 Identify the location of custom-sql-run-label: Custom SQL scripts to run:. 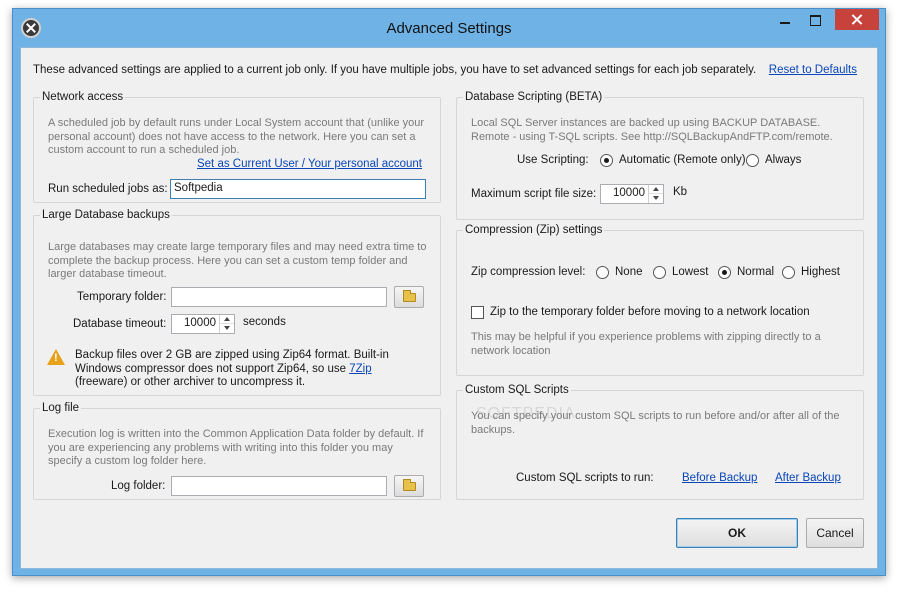
(585, 478).